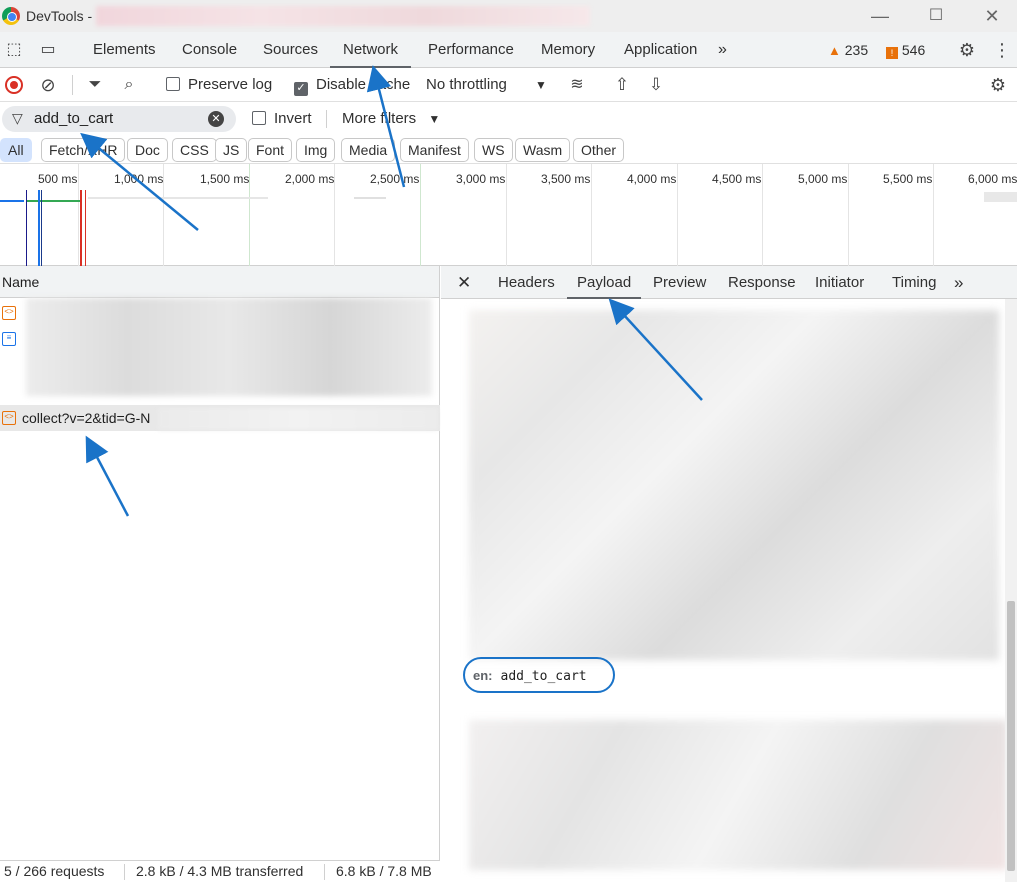 Image resolution: width=1017 pixels, height=882 pixels. Describe the element at coordinates (54, 871) in the screenshot. I see `request-count: 5 / 266 requests` at that location.